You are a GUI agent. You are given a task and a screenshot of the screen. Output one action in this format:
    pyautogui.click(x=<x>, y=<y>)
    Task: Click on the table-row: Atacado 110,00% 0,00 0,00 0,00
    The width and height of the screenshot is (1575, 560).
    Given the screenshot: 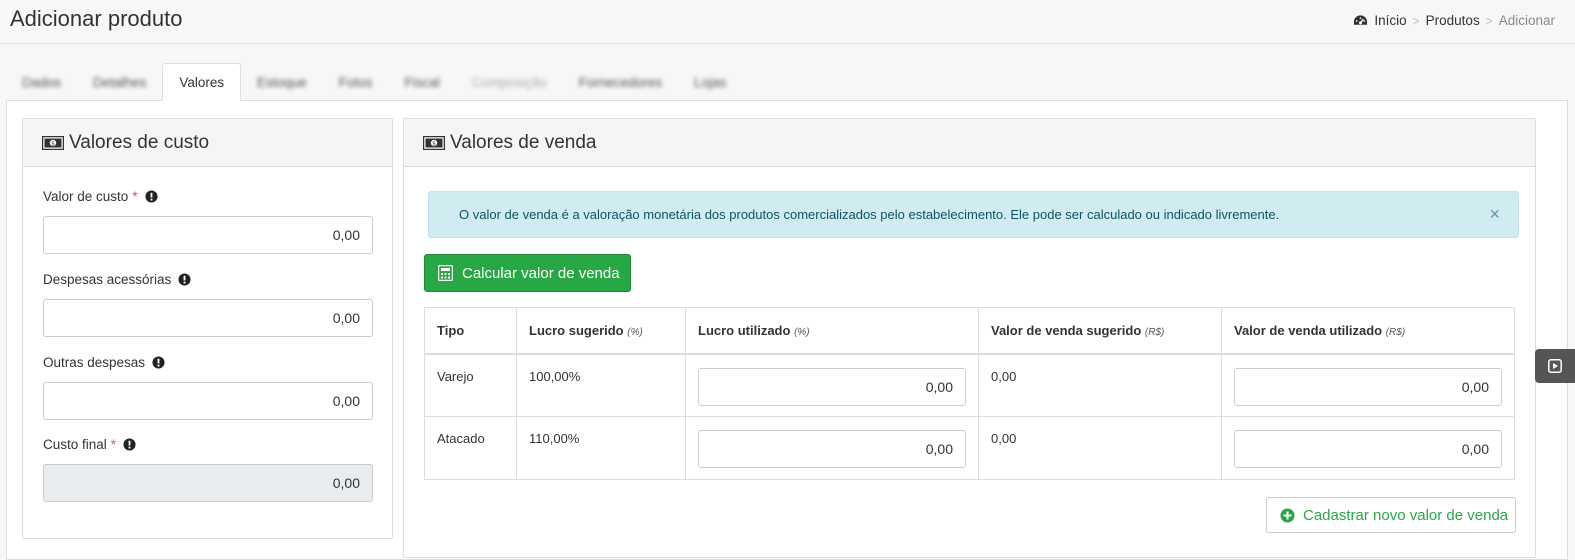 What is the action you would take?
    pyautogui.click(x=969, y=448)
    